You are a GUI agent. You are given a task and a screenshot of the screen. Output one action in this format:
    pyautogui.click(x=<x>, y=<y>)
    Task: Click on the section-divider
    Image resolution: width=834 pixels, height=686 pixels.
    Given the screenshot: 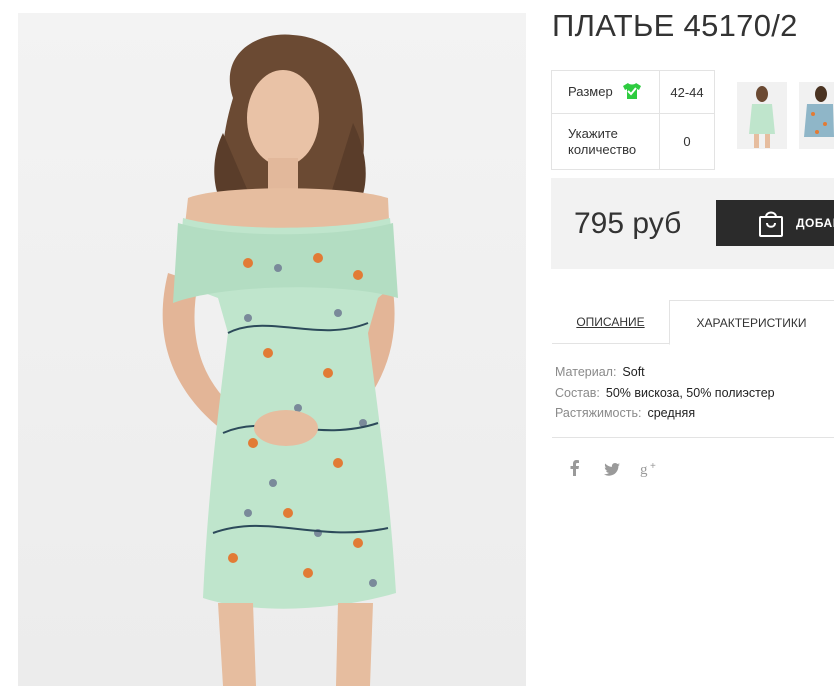 What is the action you would take?
    pyautogui.click(x=693, y=437)
    